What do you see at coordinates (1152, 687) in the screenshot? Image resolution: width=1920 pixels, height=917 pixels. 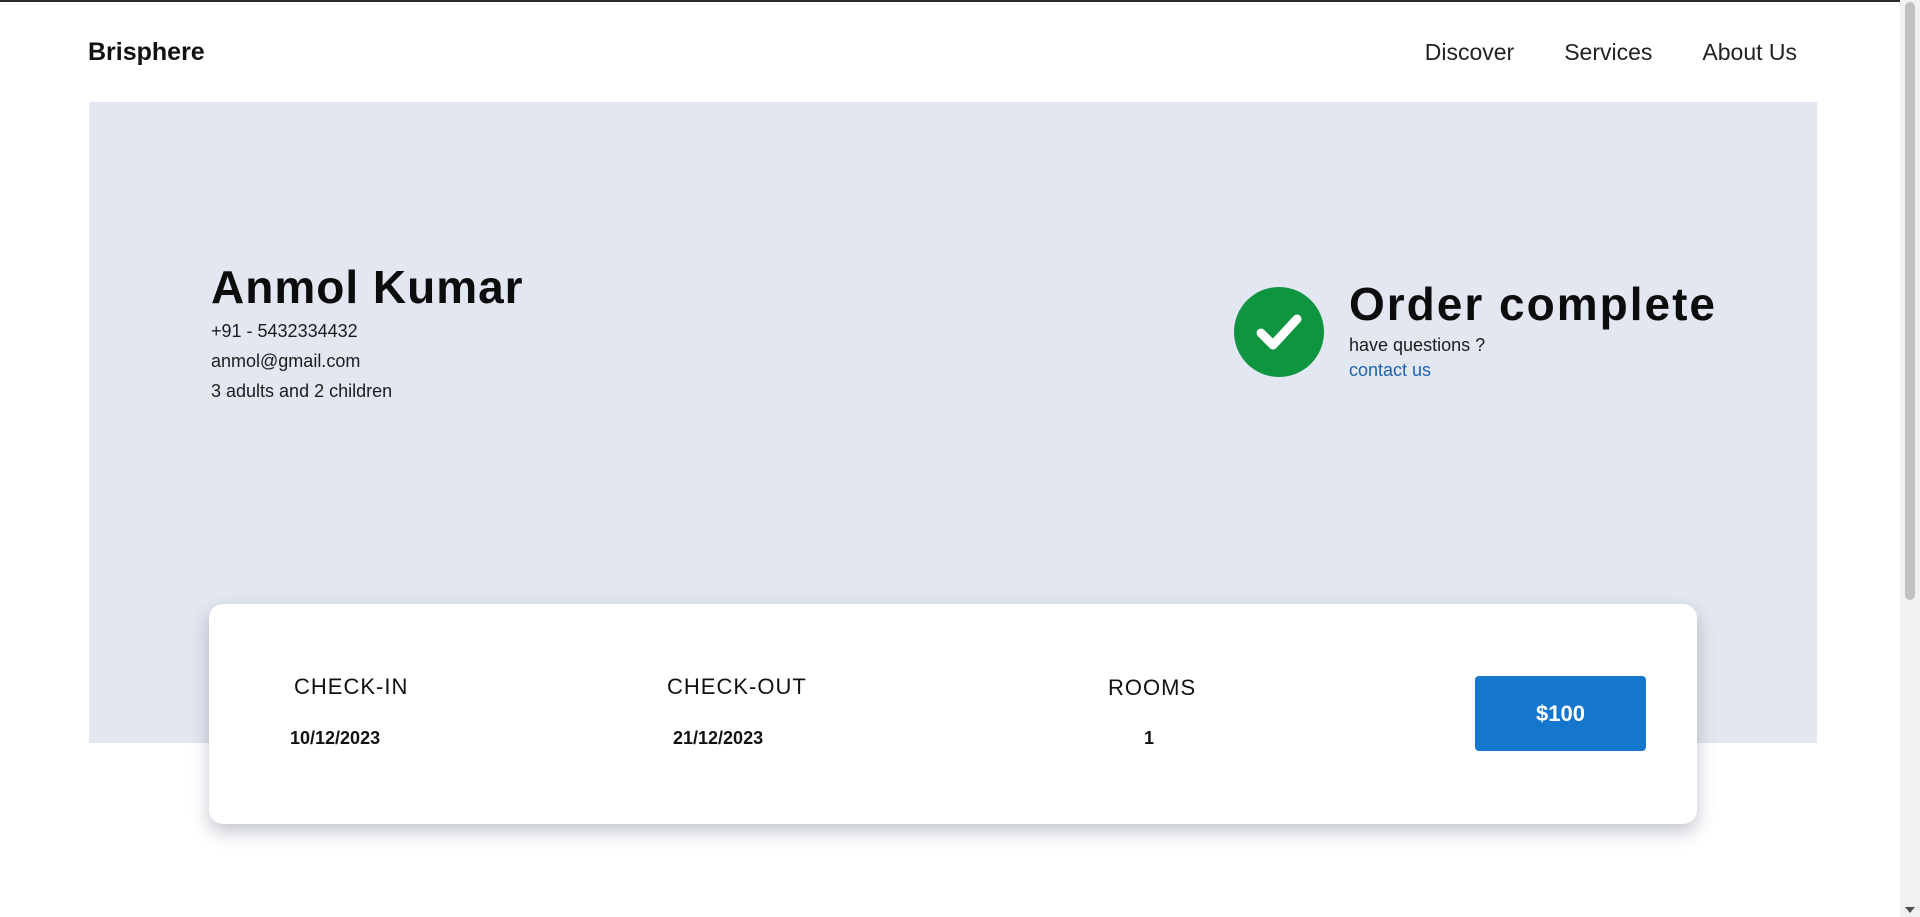 I see `rooms-label: ROOMS` at bounding box center [1152, 687].